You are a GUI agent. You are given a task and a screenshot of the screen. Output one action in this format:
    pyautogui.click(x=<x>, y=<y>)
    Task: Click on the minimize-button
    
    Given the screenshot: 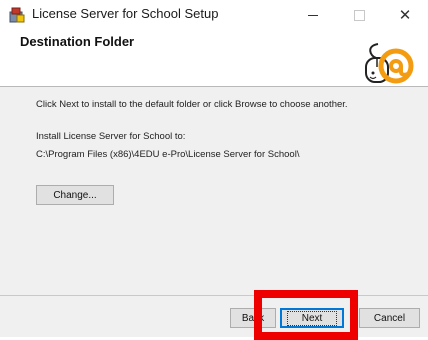 What is the action you would take?
    pyautogui.click(x=313, y=15)
    